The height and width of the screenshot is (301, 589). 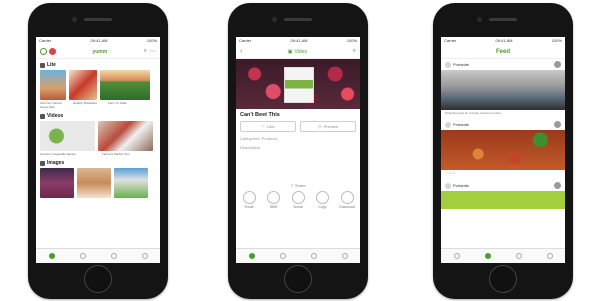 What do you see at coordinates (250, 147) in the screenshot?
I see `description-field: Description` at bounding box center [250, 147].